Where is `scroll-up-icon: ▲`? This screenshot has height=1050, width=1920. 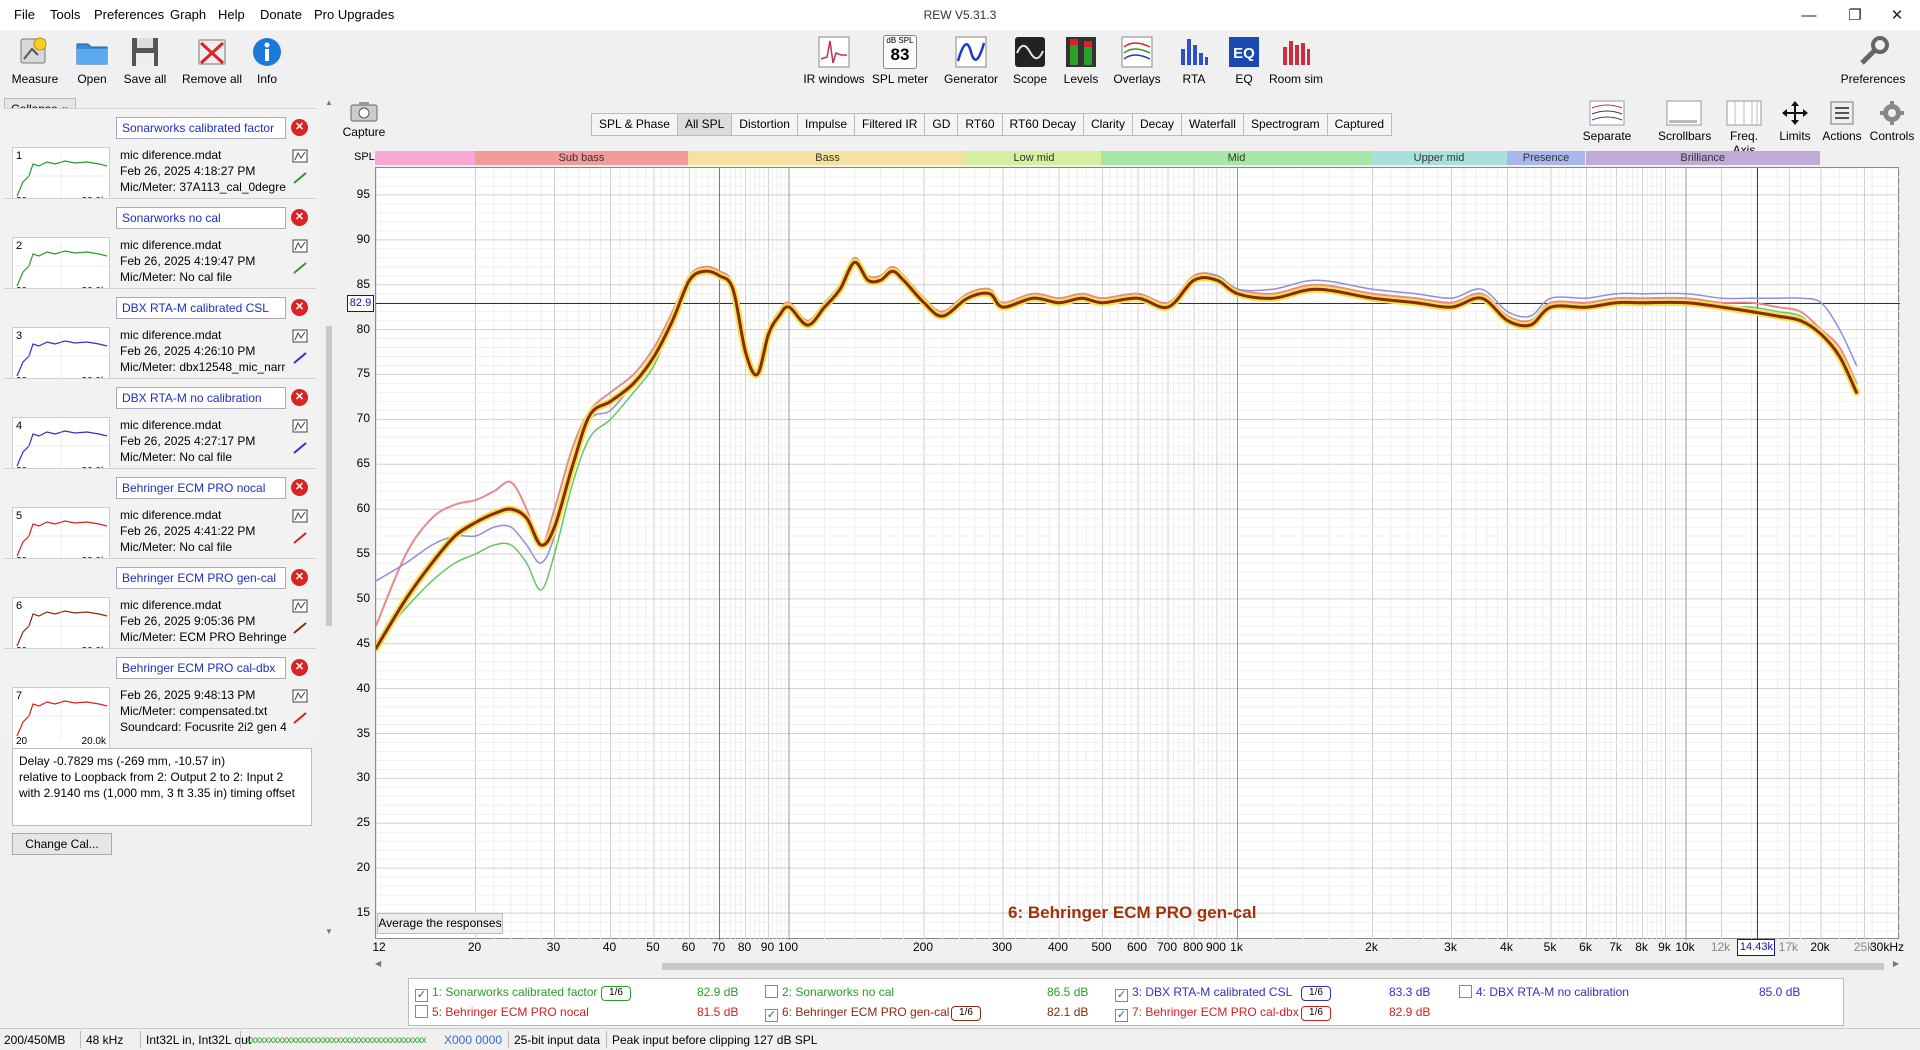
scroll-up-icon: ▲ is located at coordinates (329, 102).